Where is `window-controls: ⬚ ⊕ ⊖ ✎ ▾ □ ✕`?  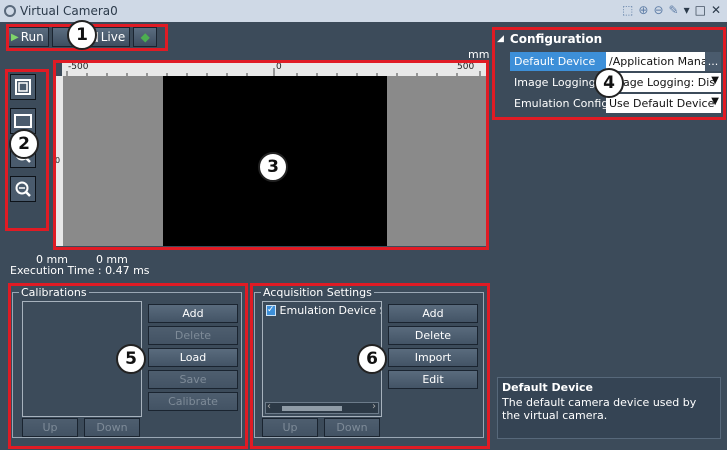 window-controls: ⬚ ⊕ ⊖ ✎ ▾ □ ✕ is located at coordinates (671, 10).